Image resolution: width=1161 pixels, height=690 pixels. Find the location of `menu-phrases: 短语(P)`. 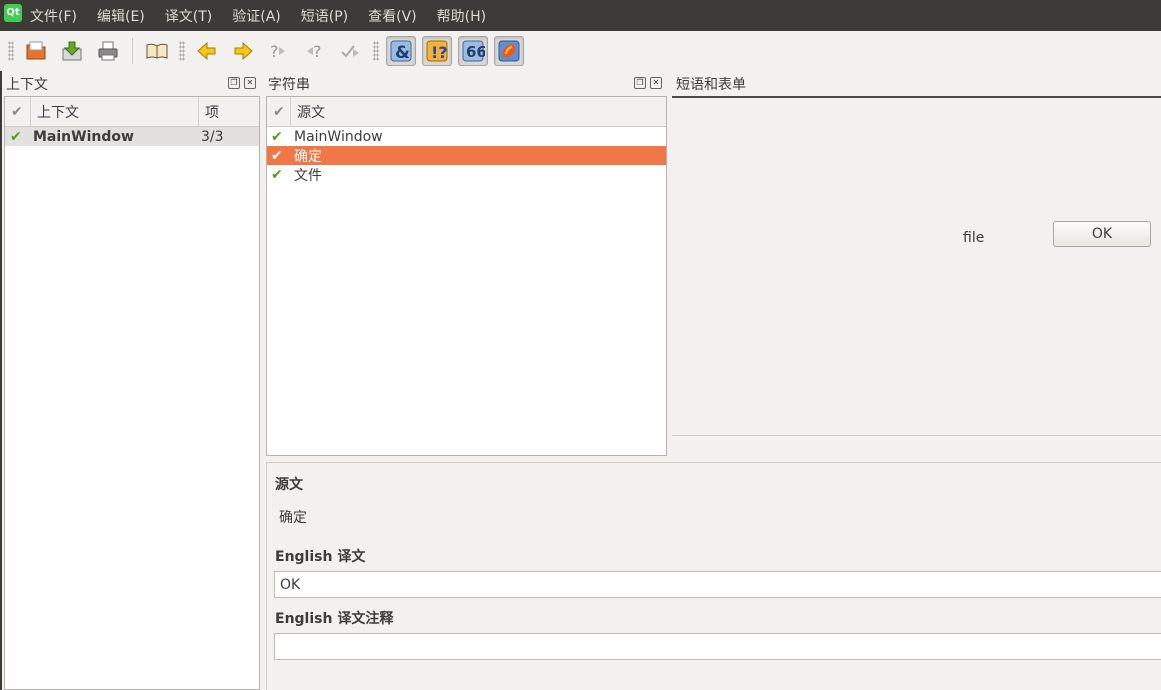

menu-phrases: 短语(P) is located at coordinates (324, 16).